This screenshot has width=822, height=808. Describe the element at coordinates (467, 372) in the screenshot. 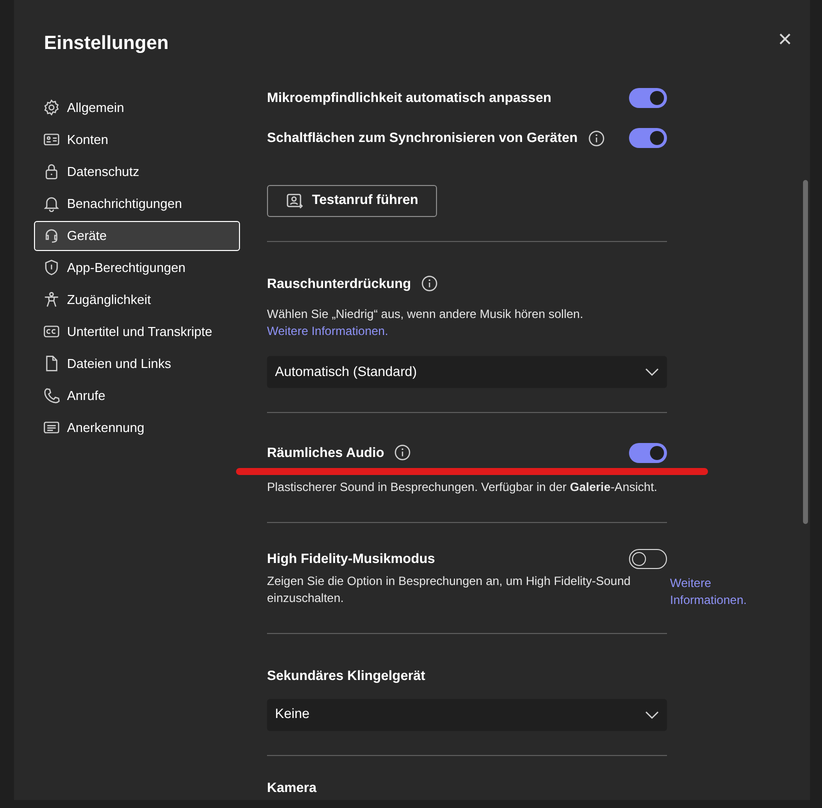

I see `dropdown: Automatisch (Standard)` at that location.